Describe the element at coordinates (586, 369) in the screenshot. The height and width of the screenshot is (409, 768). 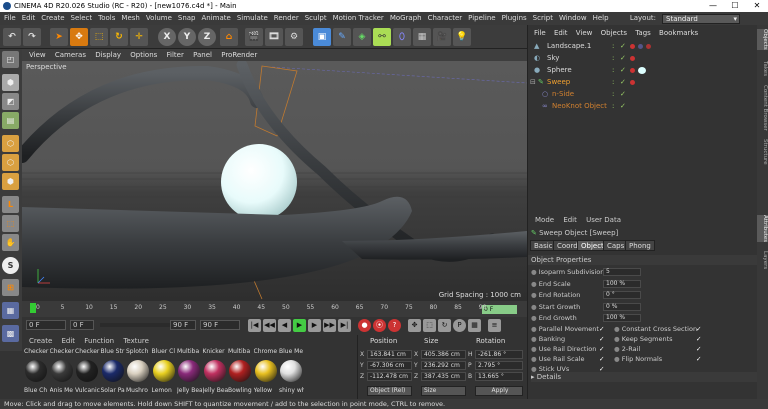
I see `checkbox-row: ● Stick UVs ✓` at that location.